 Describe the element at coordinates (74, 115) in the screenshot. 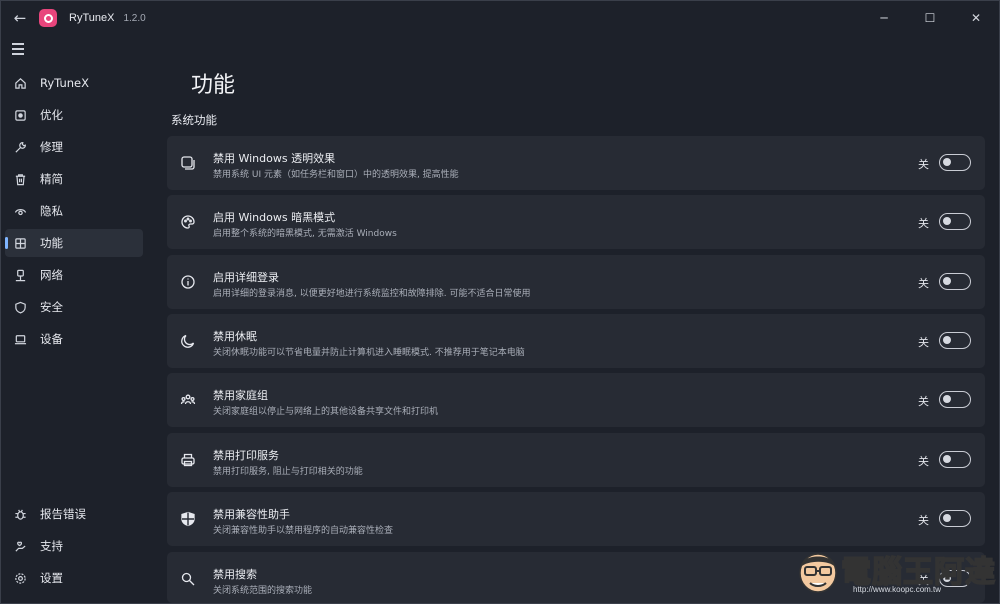

I see `sidebar-item-optimize: 优化` at that location.